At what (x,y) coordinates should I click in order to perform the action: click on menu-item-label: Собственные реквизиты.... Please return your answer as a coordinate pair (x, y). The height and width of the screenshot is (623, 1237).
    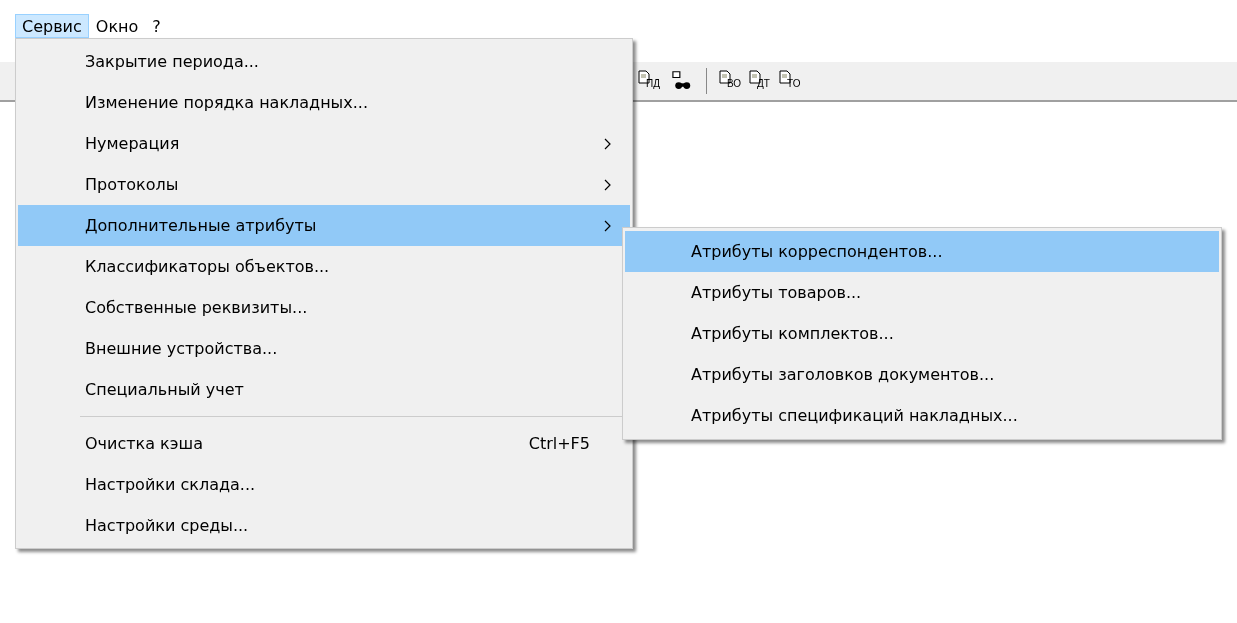
    Looking at the image, I should click on (197, 307).